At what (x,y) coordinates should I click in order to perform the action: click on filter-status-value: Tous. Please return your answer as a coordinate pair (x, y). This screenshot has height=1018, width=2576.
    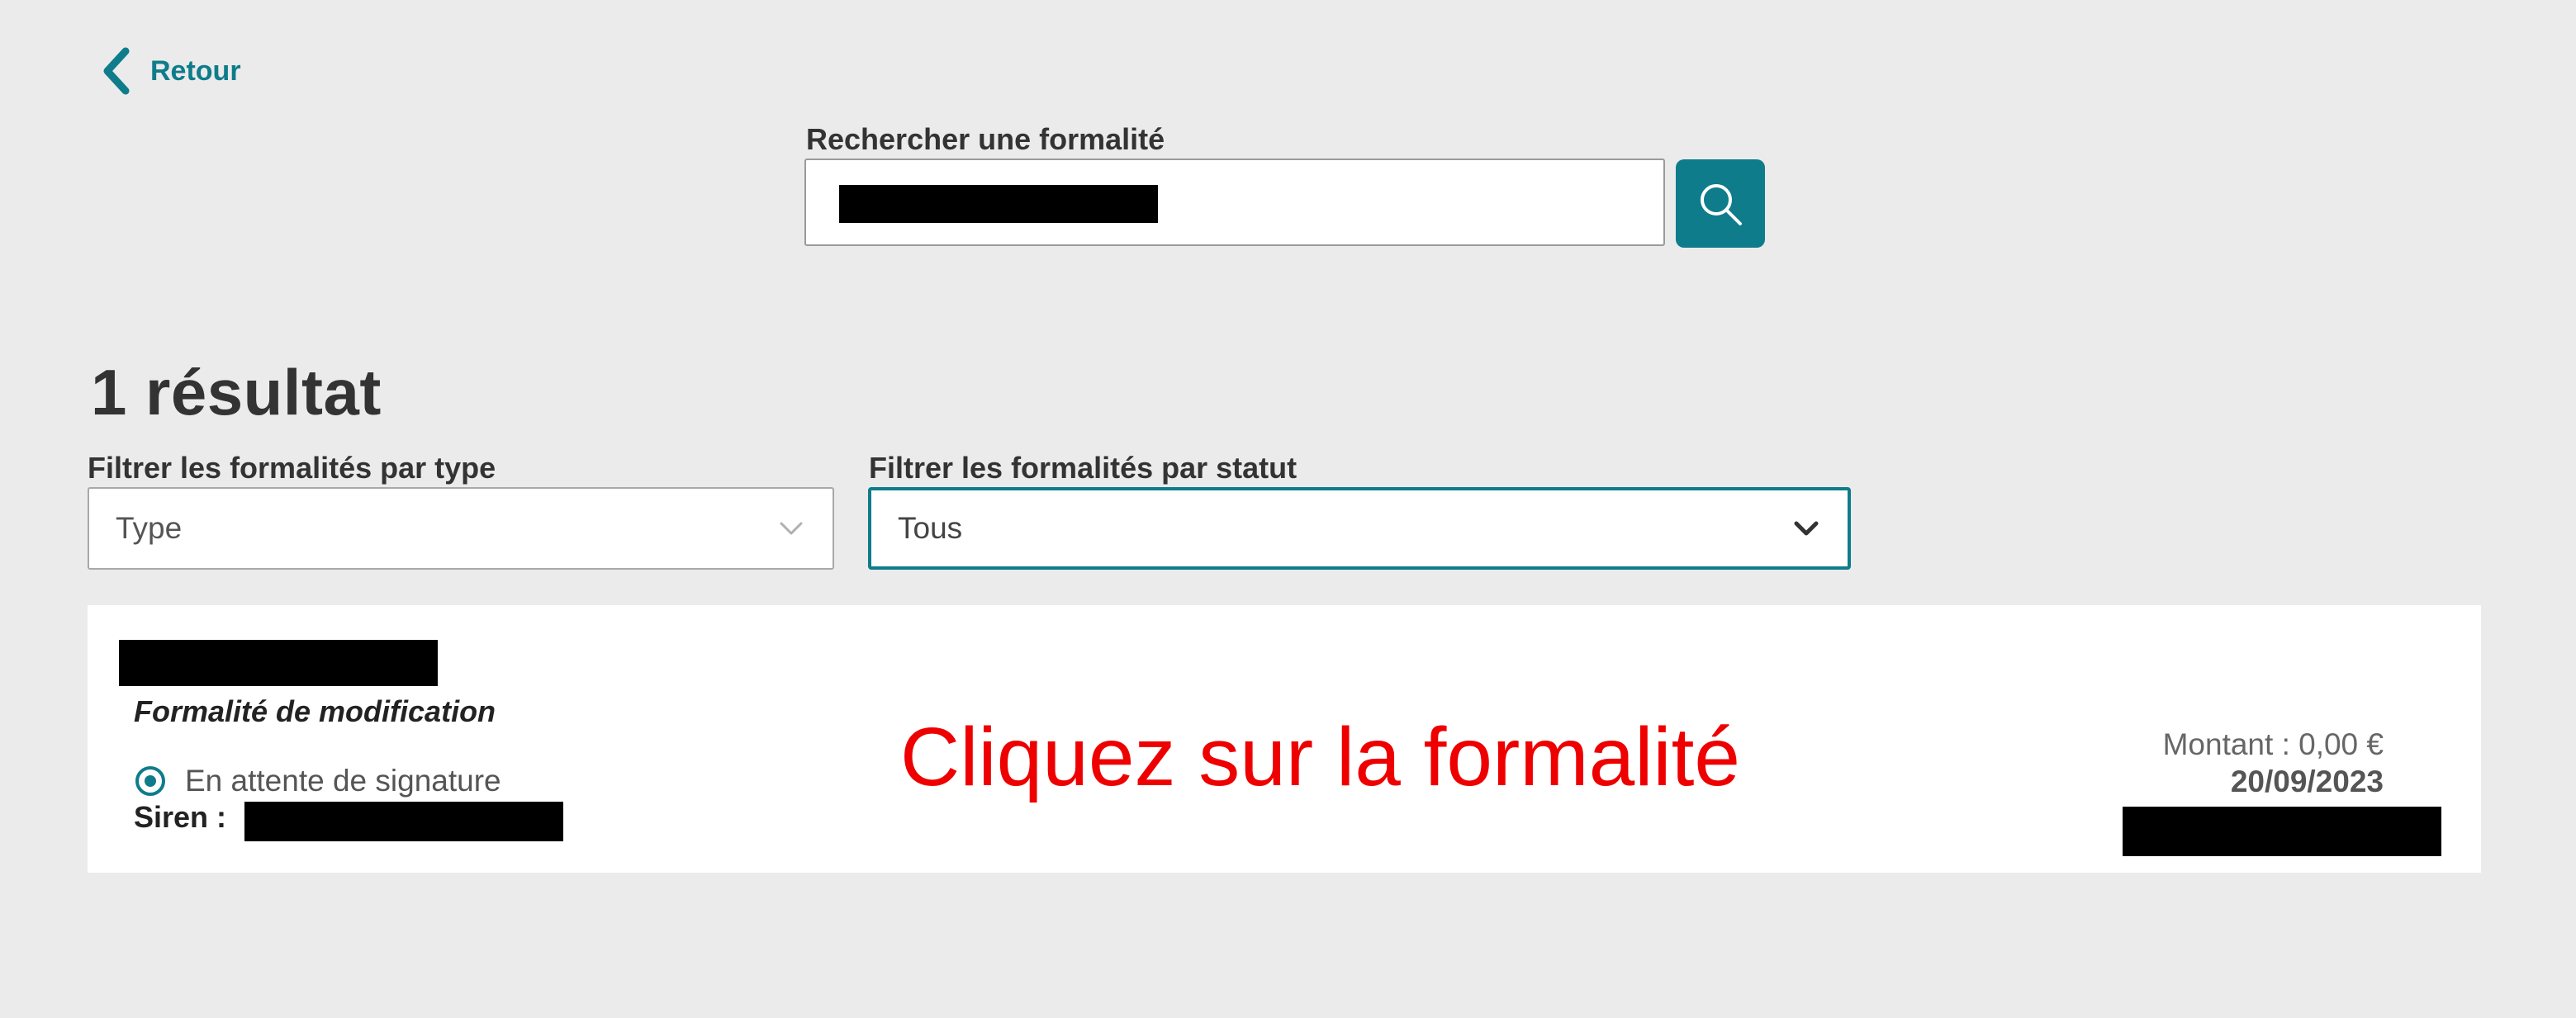
    Looking at the image, I should click on (930, 528).